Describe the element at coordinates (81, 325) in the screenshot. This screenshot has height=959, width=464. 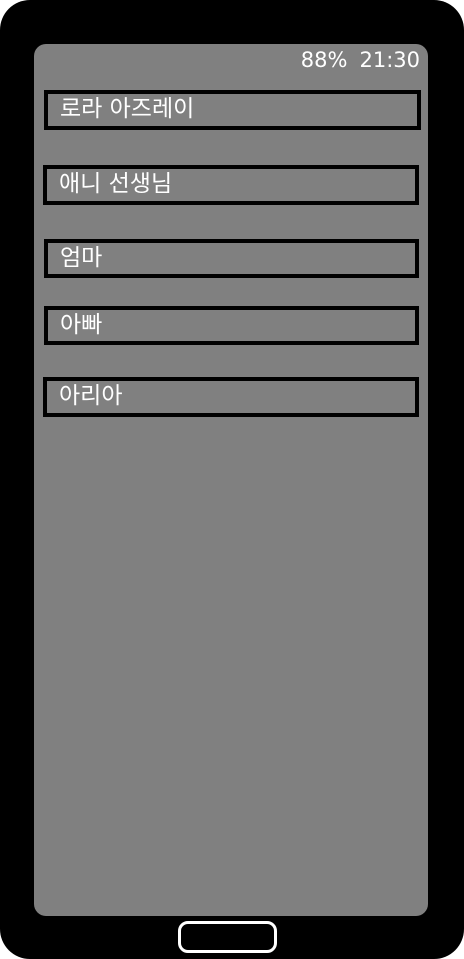
I see `contact-name: 아빠` at that location.